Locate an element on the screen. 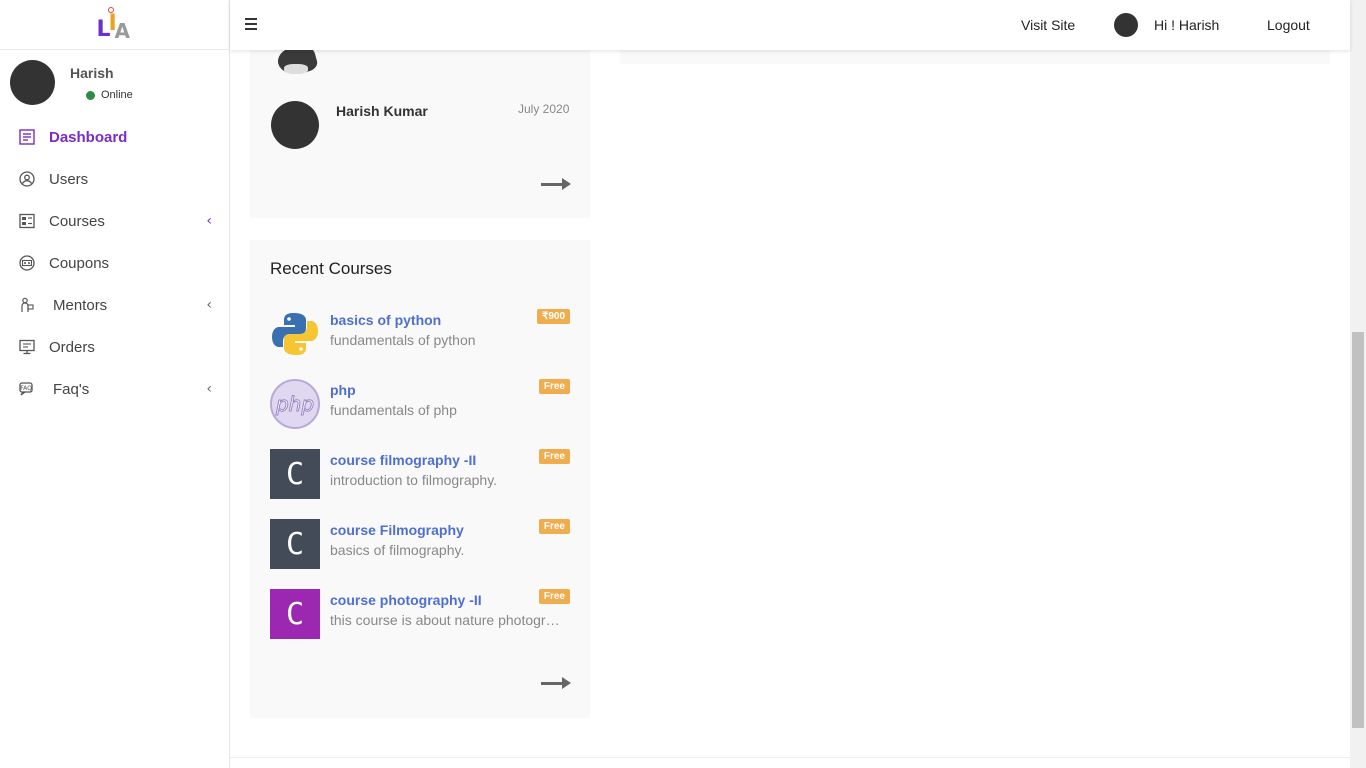  dashboard-icon is located at coordinates (27, 137).